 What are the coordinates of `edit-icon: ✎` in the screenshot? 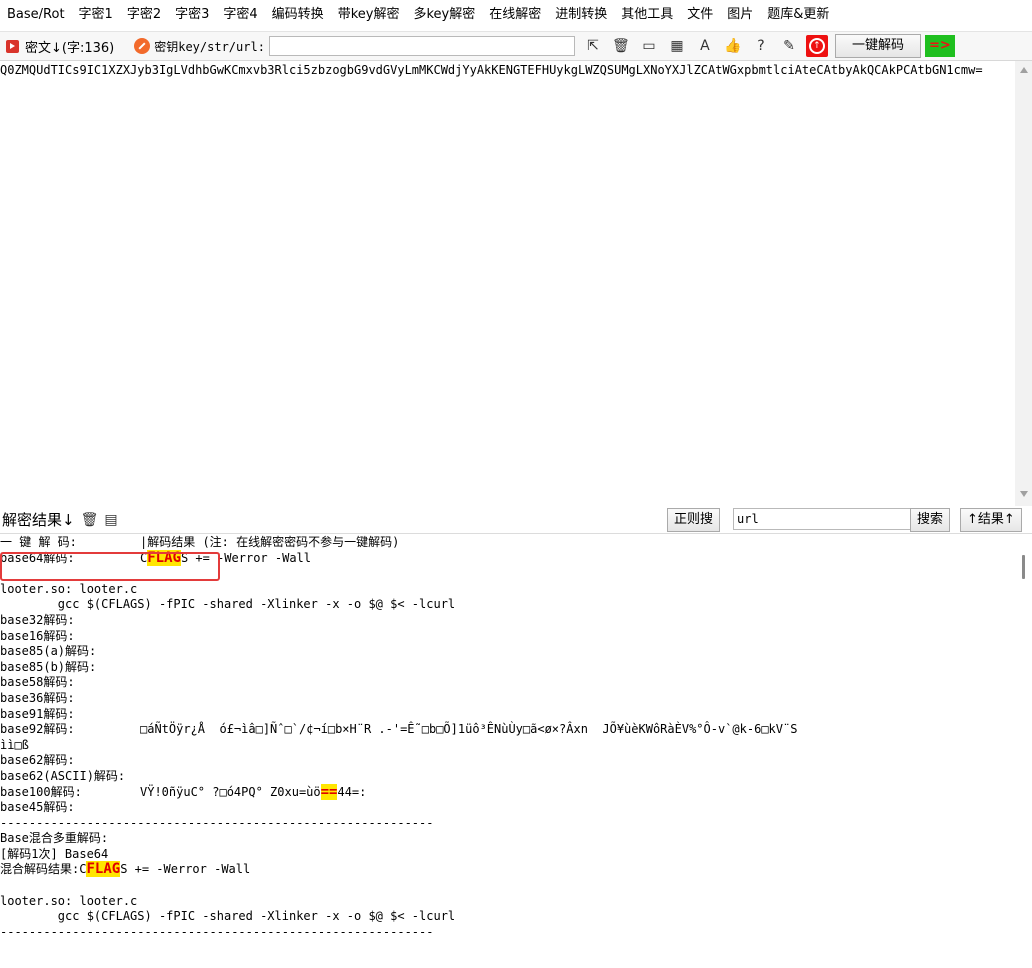 It's located at (789, 46).